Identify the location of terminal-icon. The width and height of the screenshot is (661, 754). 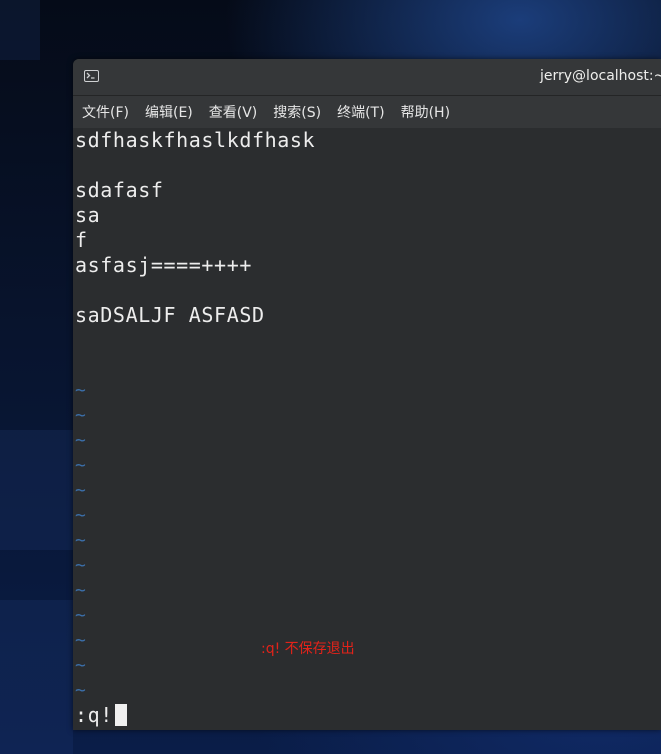
(91, 76).